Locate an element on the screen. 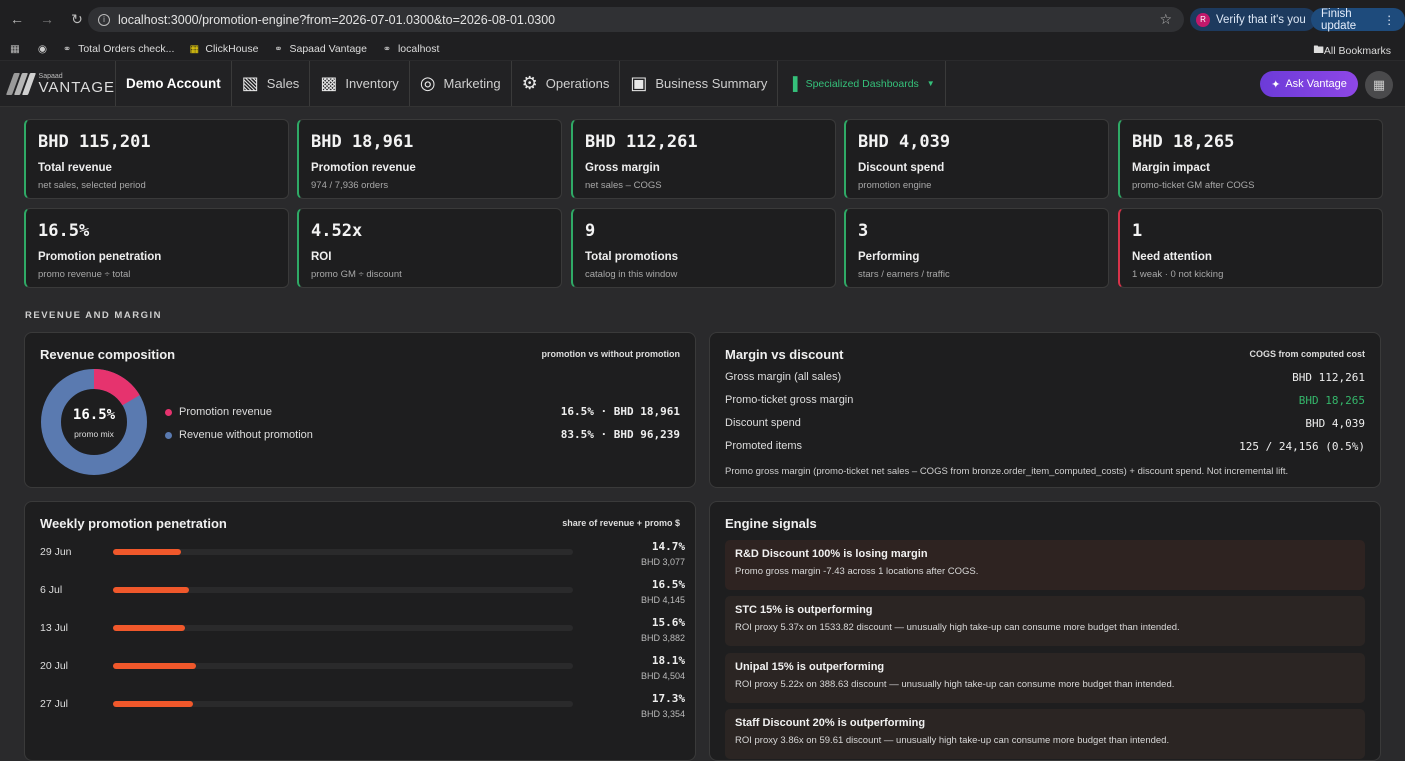 The height and width of the screenshot is (761, 1405). ask-vantage-label: Ask Vantage is located at coordinates (1316, 84).